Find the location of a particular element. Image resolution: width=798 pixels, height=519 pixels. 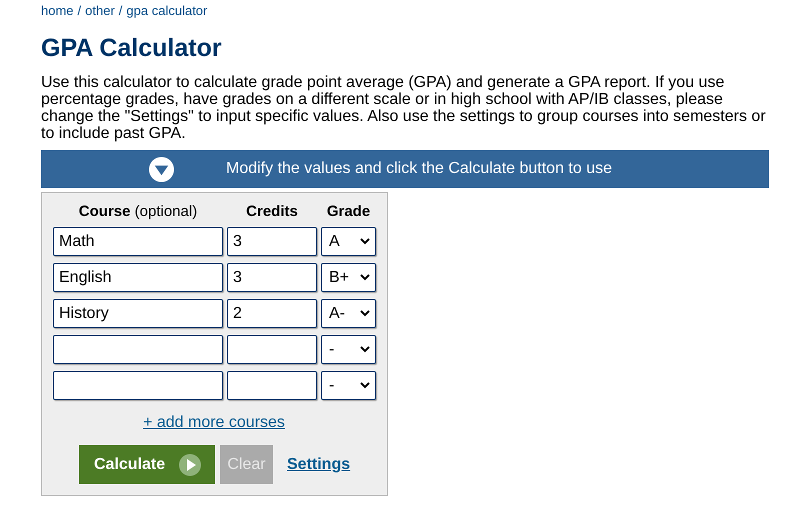

credits-input: 2 is located at coordinates (272, 313).